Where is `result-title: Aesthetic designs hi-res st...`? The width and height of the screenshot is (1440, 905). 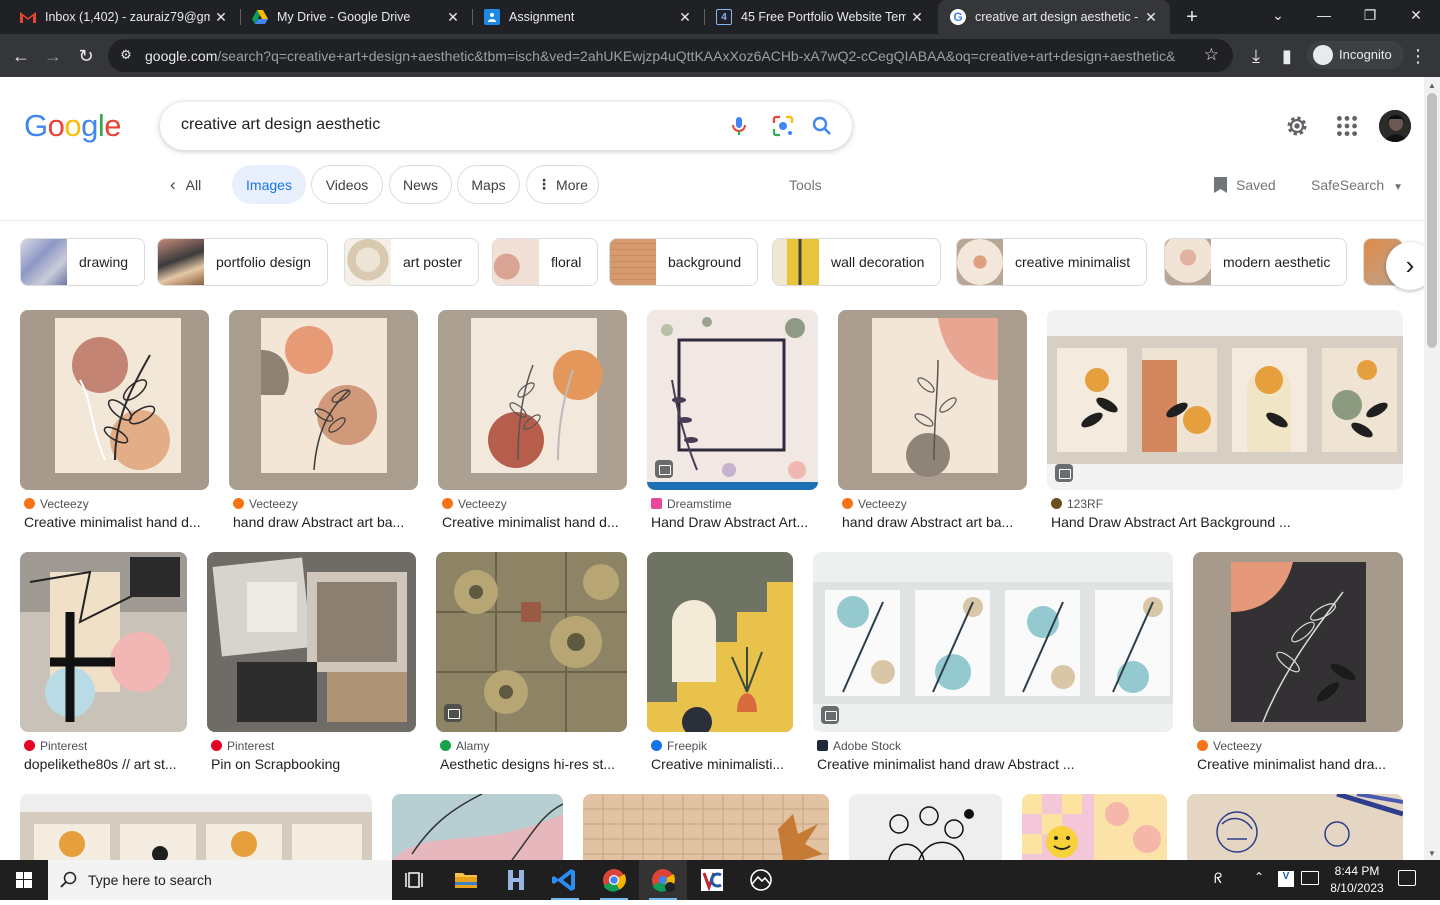
result-title: Aesthetic designs hi-res st... is located at coordinates (533, 764).